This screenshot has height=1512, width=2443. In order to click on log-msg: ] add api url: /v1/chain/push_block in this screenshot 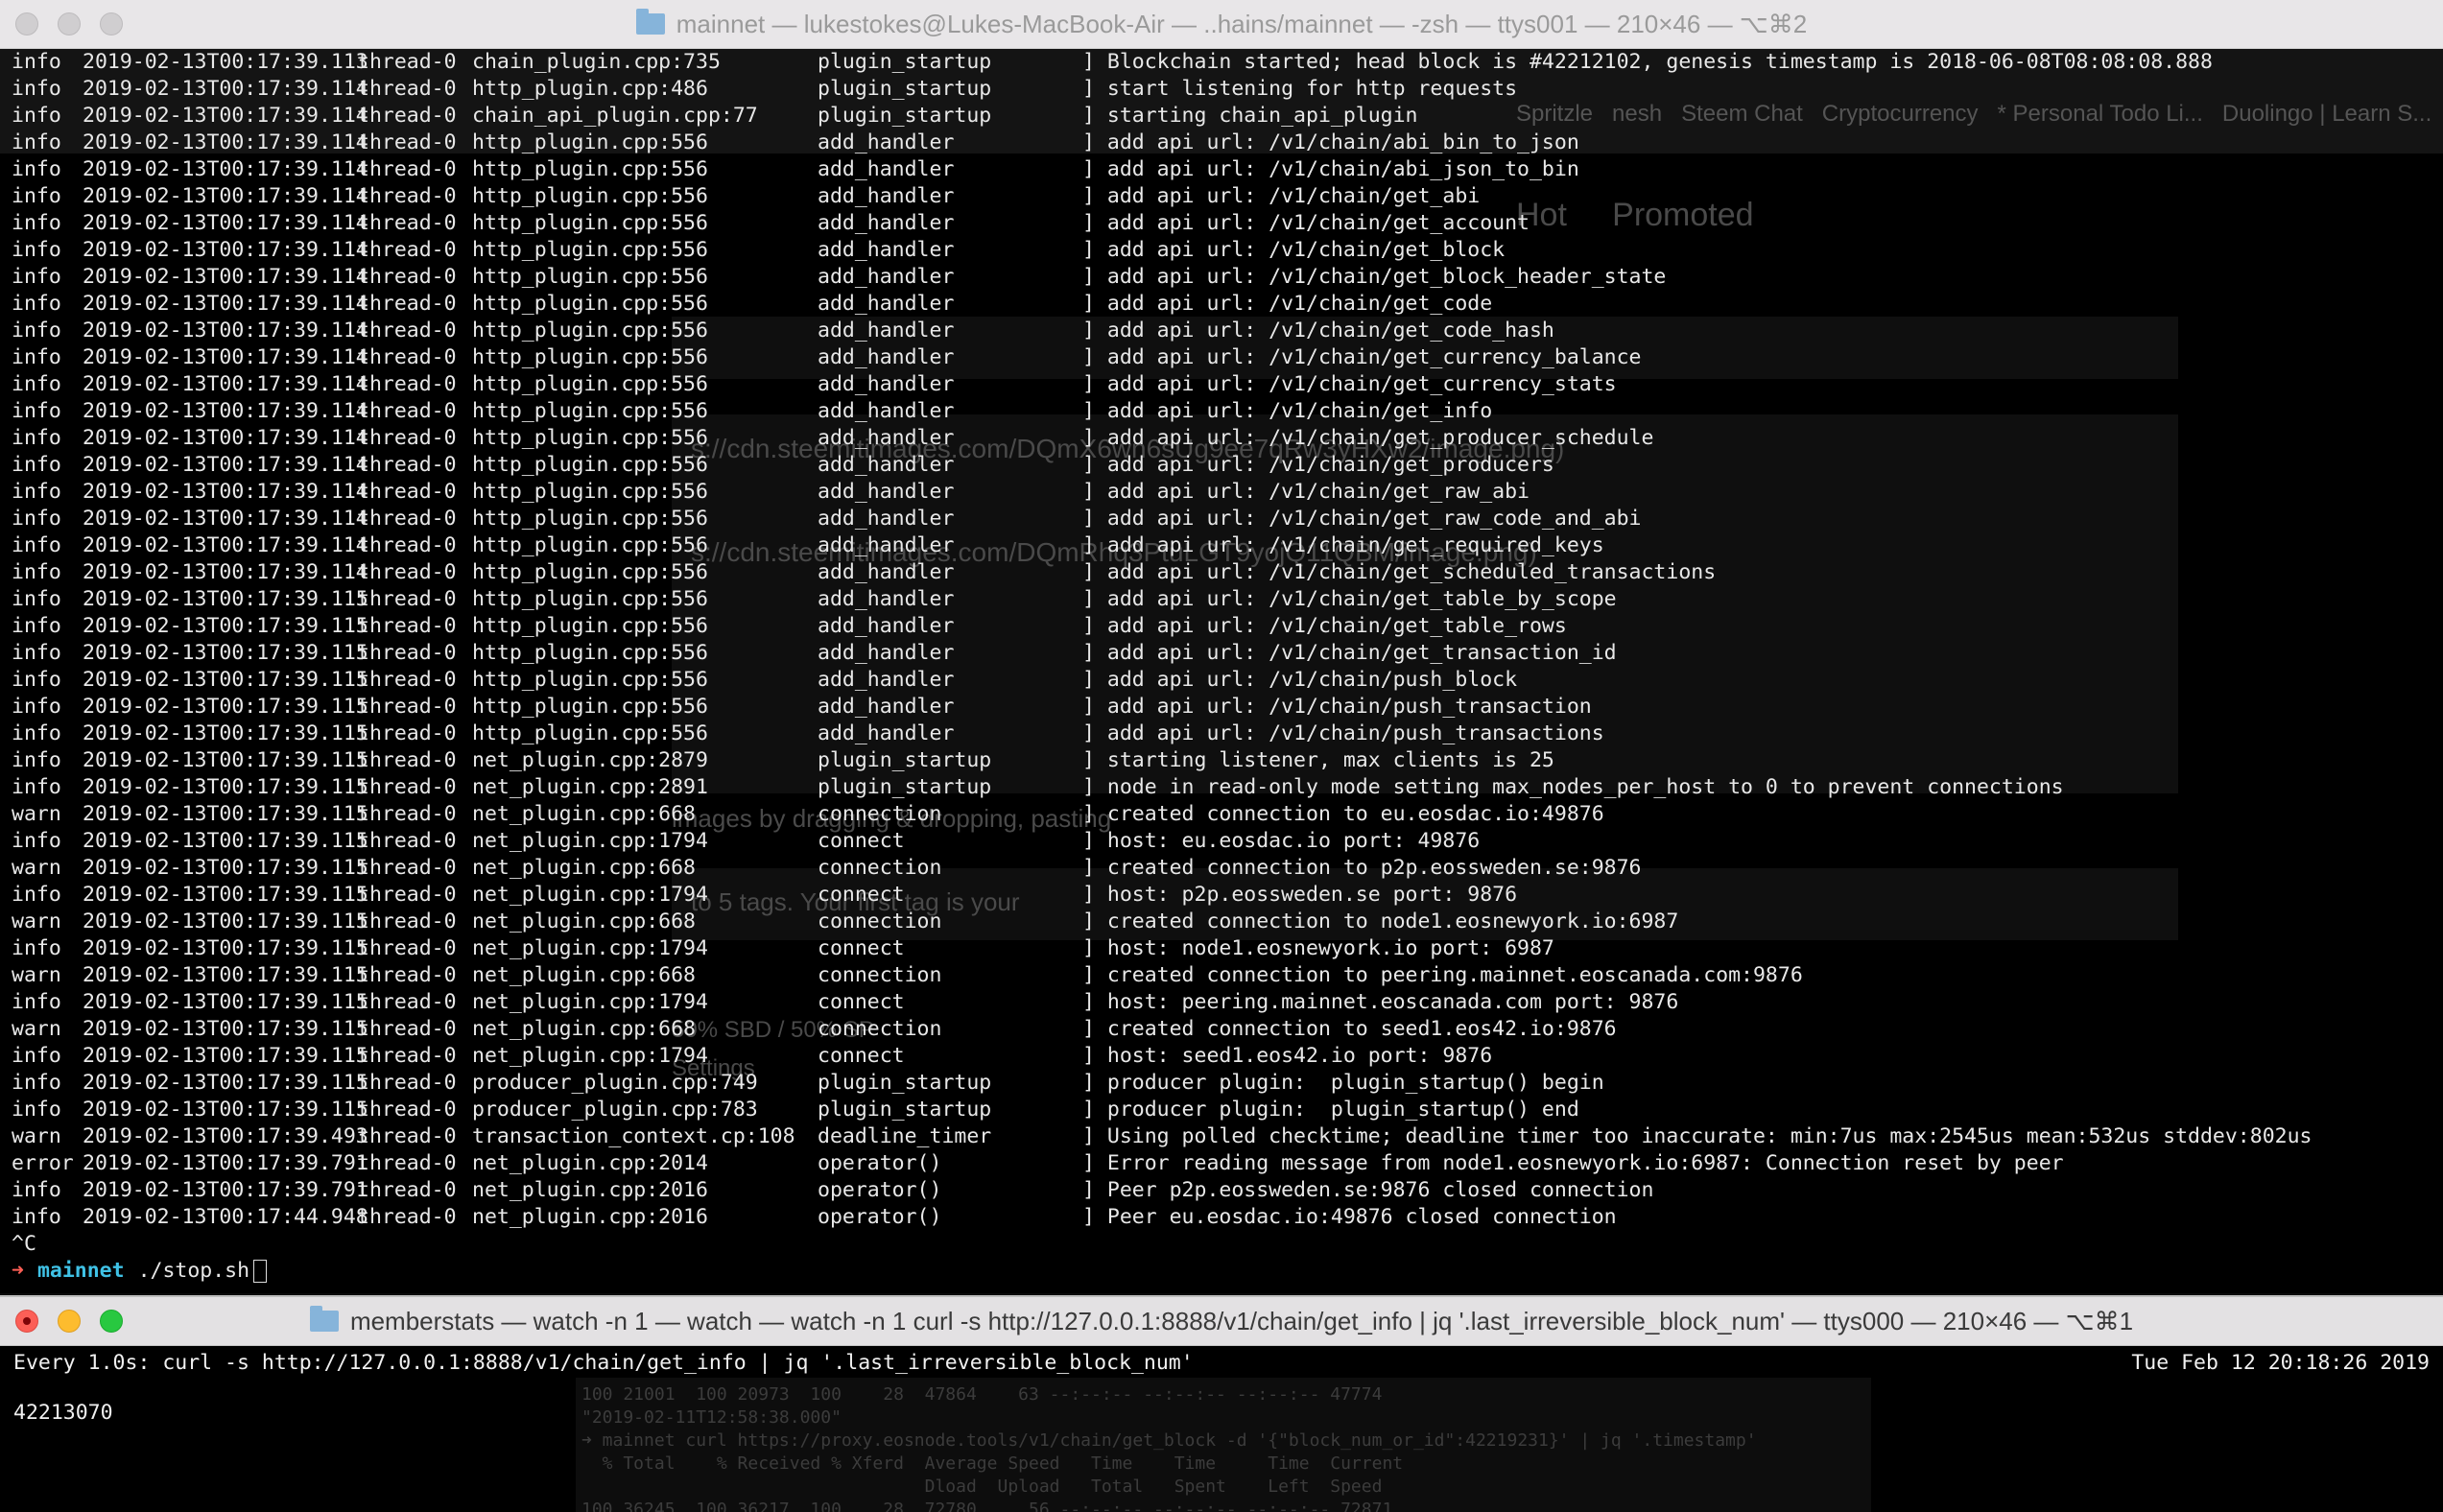, I will do `click(1300, 680)`.